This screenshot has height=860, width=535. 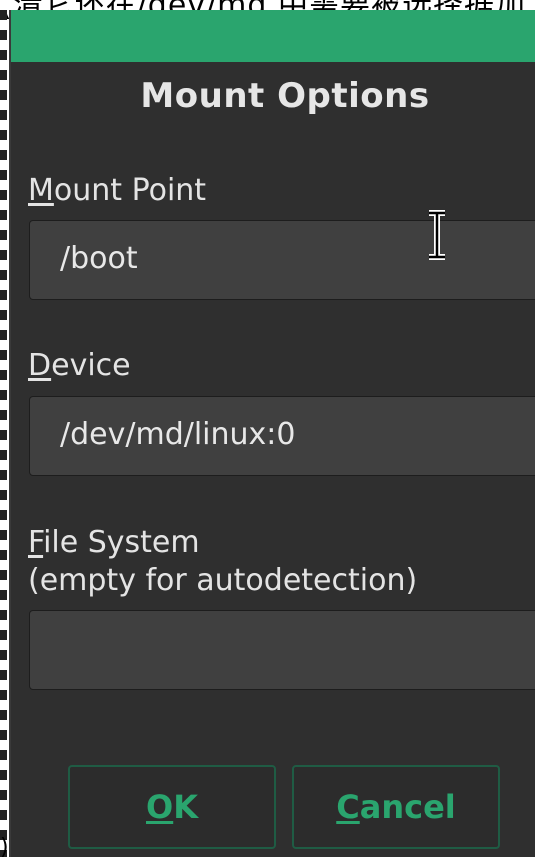 What do you see at coordinates (178, 434) in the screenshot?
I see `device-value: /dev/md/linux:0` at bounding box center [178, 434].